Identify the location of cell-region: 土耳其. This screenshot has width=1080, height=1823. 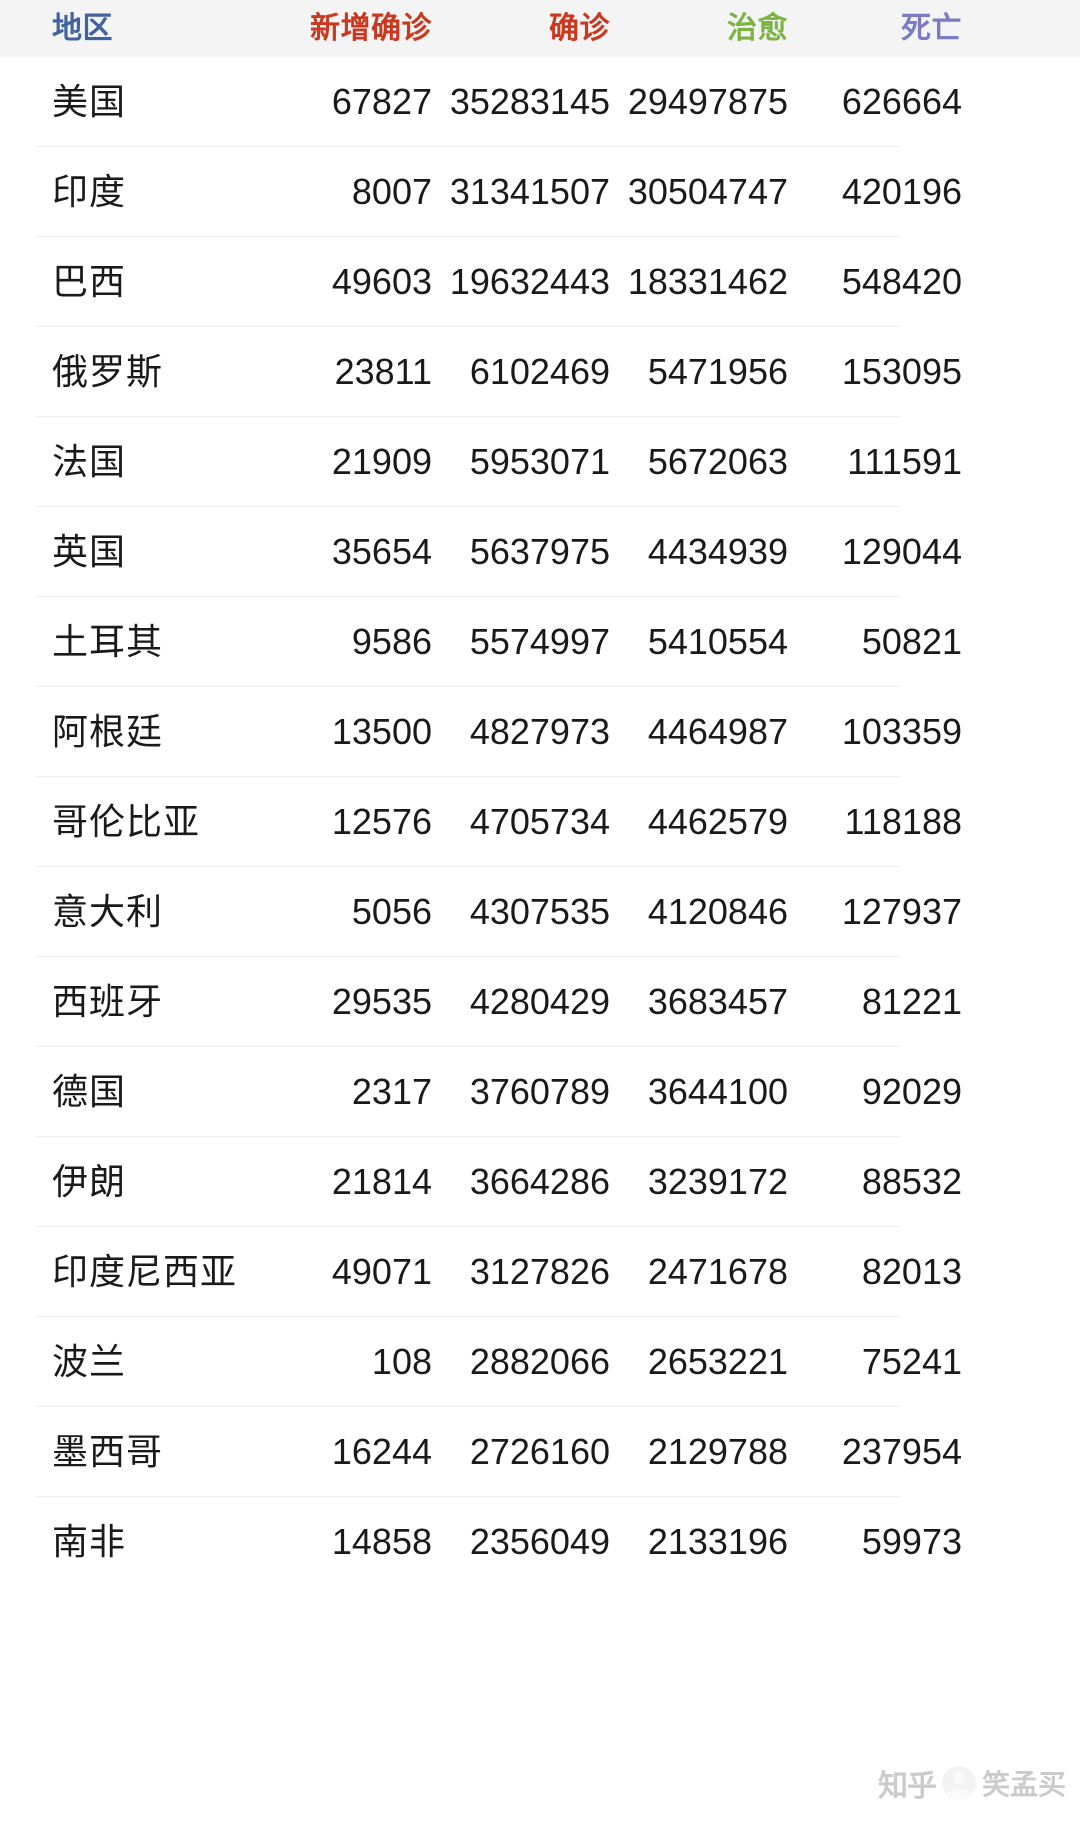
(108, 641).